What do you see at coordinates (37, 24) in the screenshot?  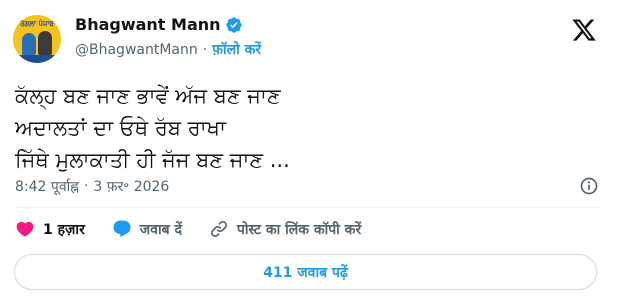 I see `avatar-text: ਰੰਗਲਾ ਪੰਜਾਬ` at bounding box center [37, 24].